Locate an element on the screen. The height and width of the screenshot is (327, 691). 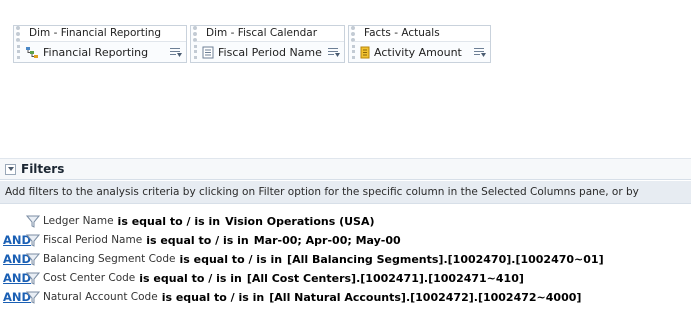
filters-title: Filters is located at coordinates (43, 169).